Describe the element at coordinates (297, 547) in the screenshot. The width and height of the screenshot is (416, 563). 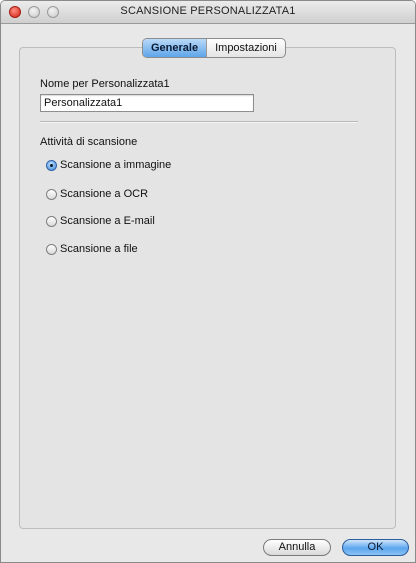
I see `cancel-button: Annulla` at that location.